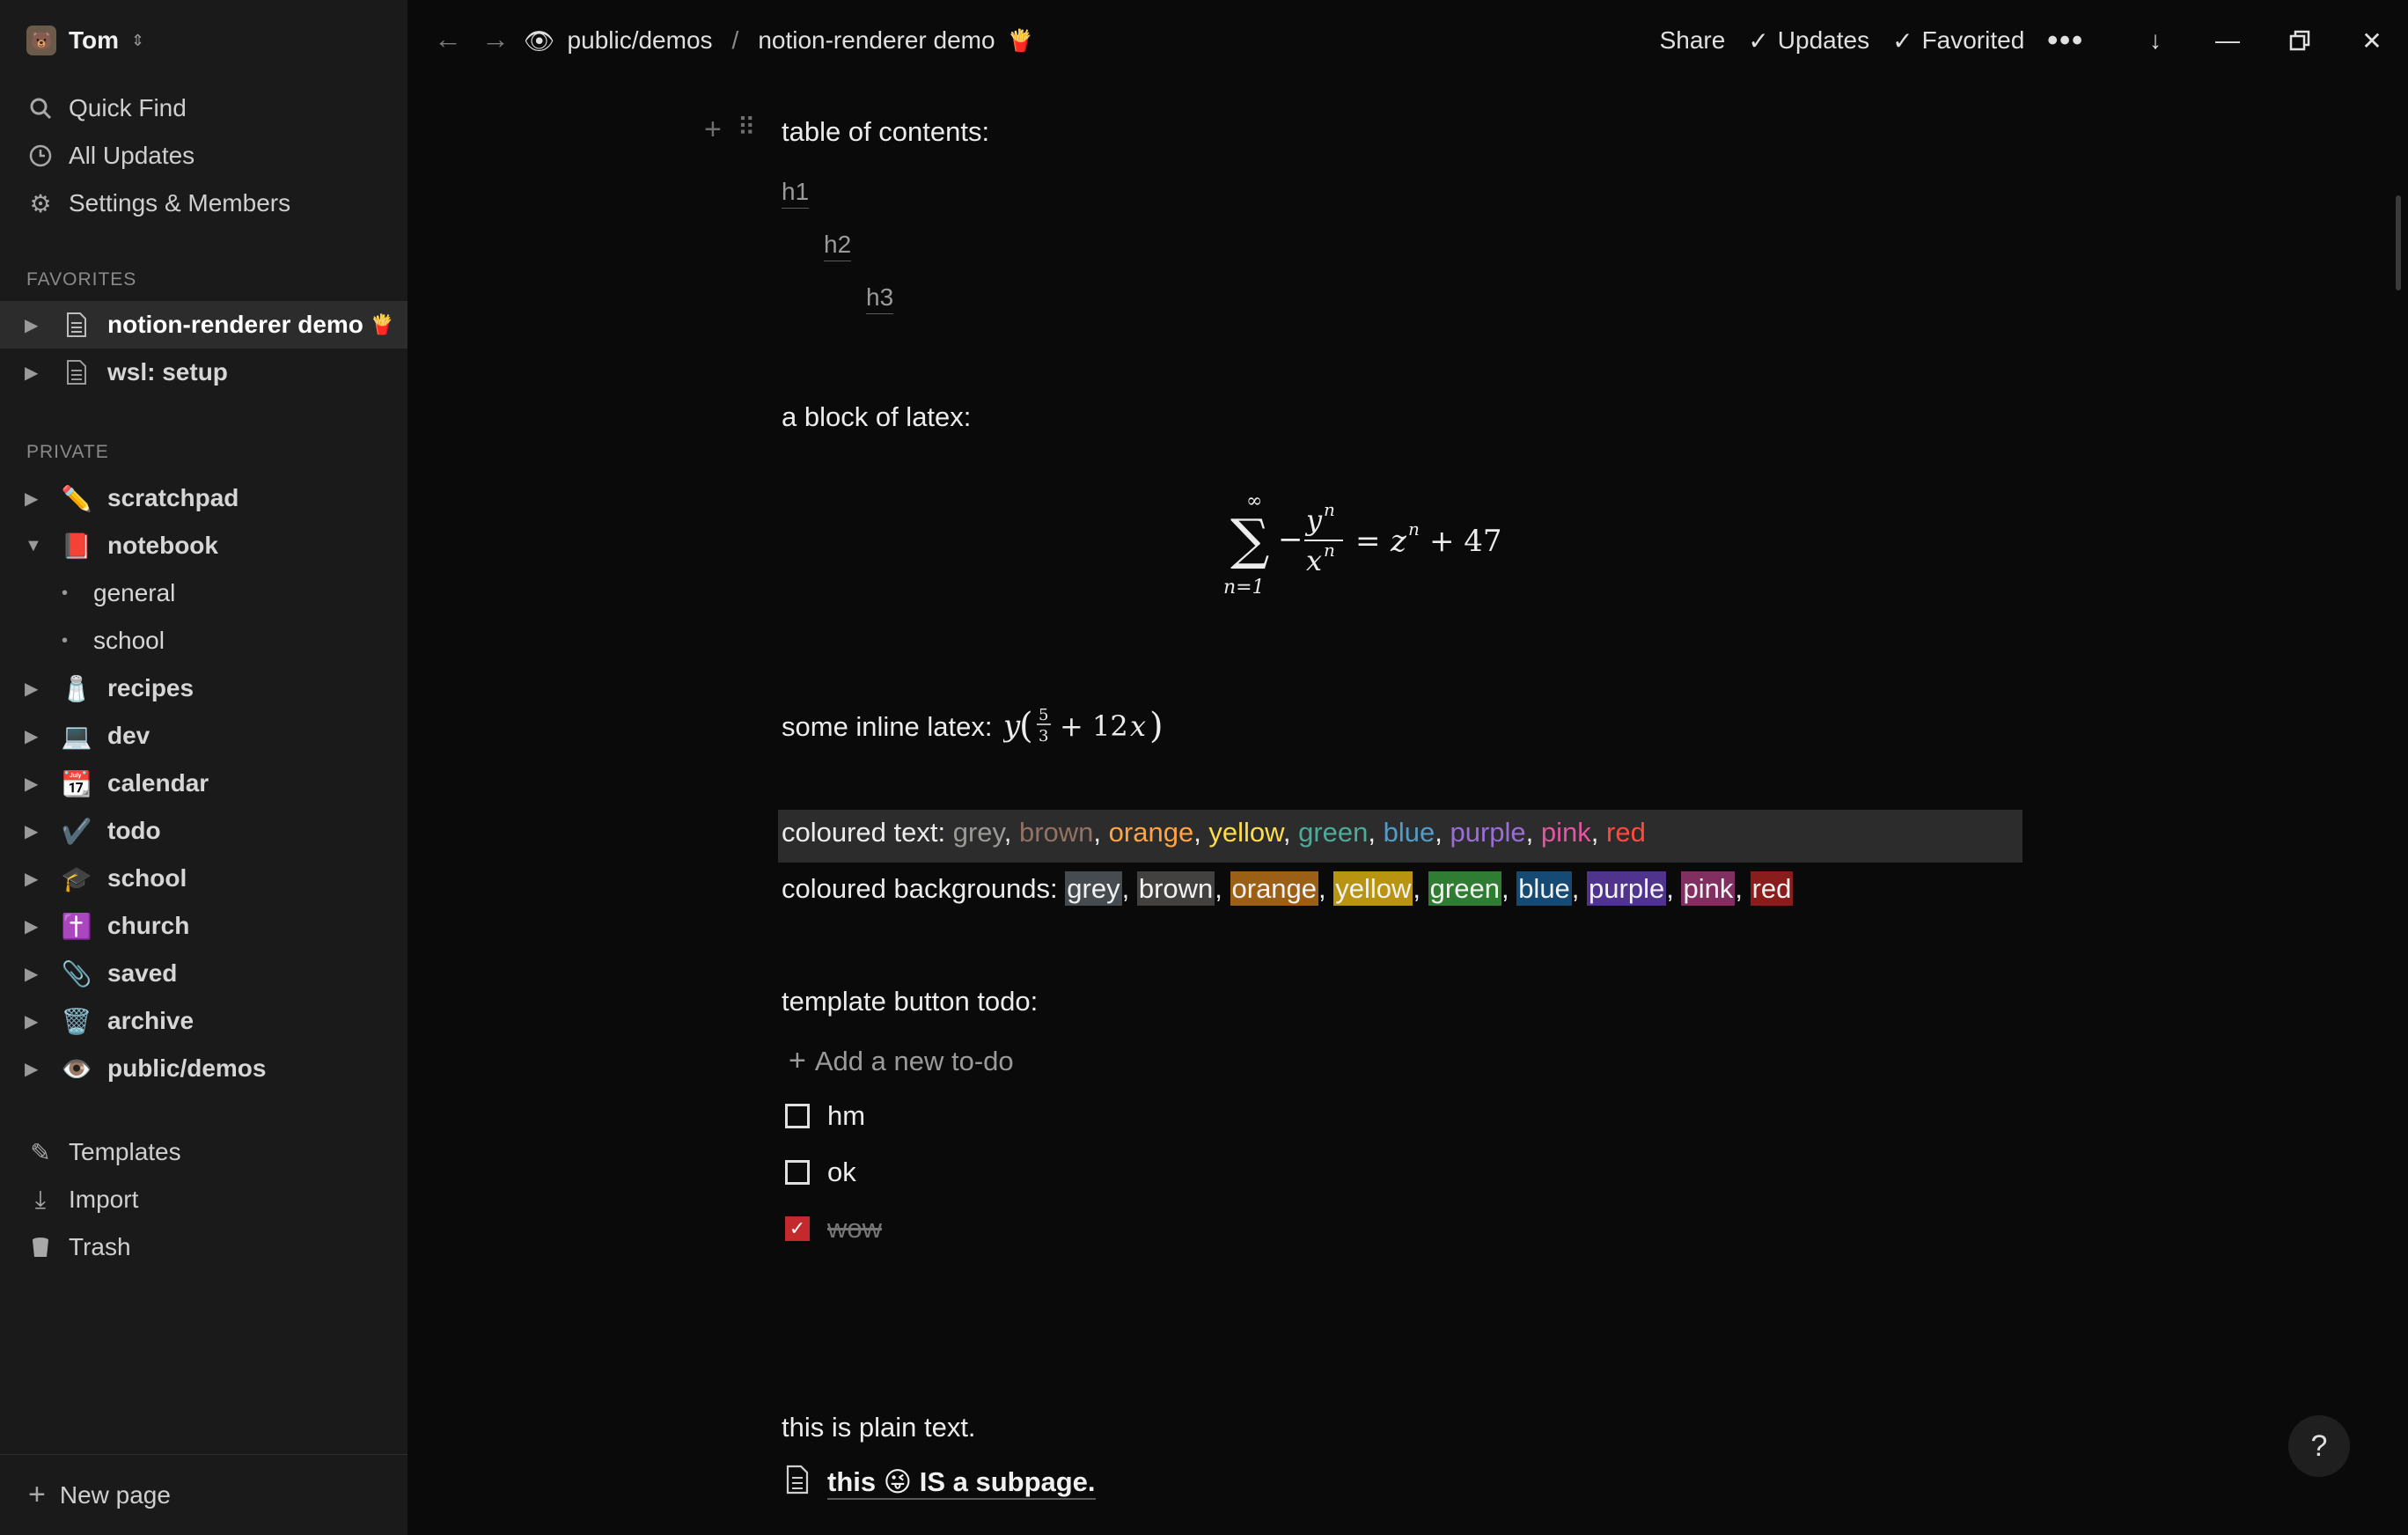 This screenshot has width=2408, height=1535. Describe the element at coordinates (2227, 40) in the screenshot. I see `minimize-icon: —` at that location.